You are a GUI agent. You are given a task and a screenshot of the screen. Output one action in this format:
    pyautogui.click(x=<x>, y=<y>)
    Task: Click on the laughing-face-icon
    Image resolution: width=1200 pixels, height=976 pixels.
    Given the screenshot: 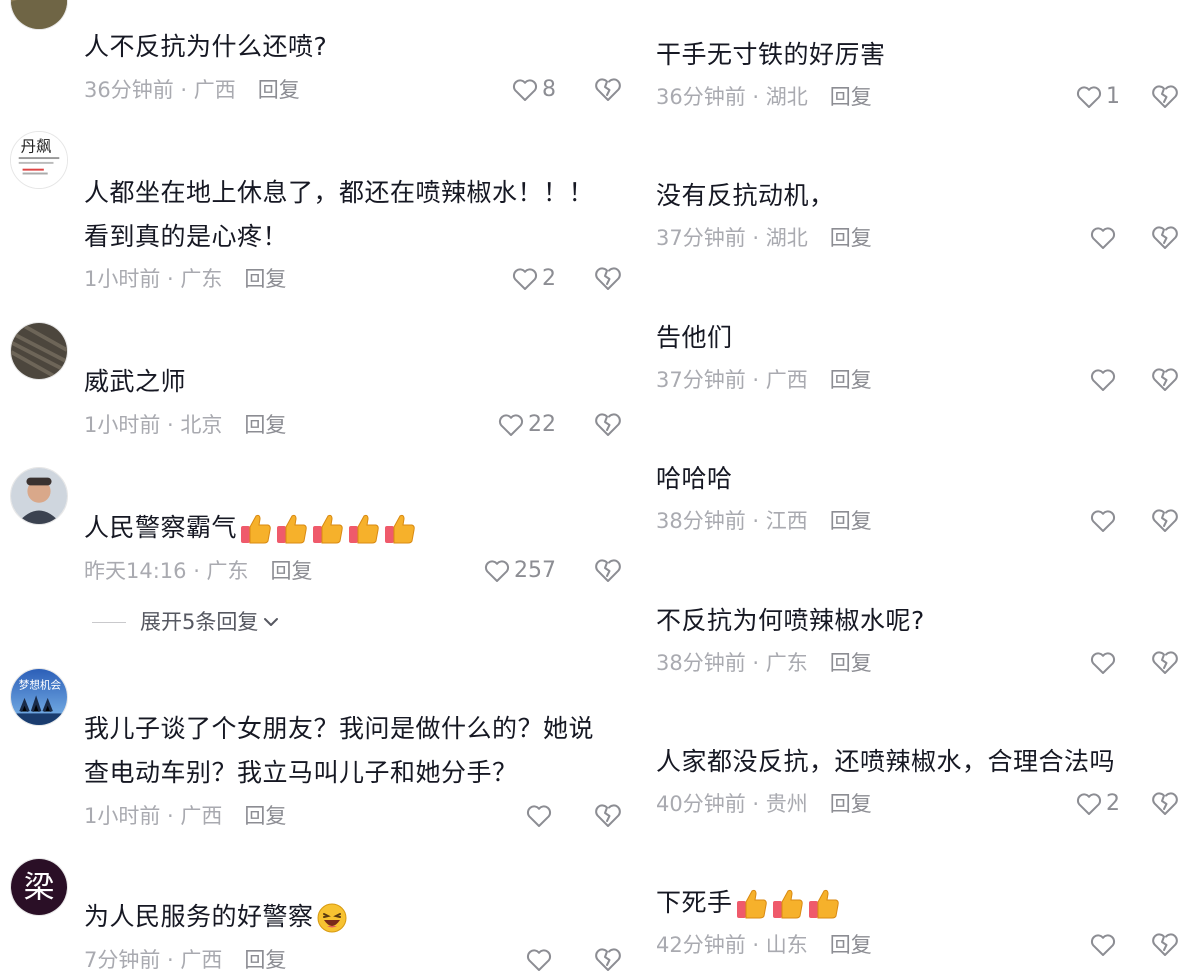 What is the action you would take?
    pyautogui.click(x=332, y=918)
    